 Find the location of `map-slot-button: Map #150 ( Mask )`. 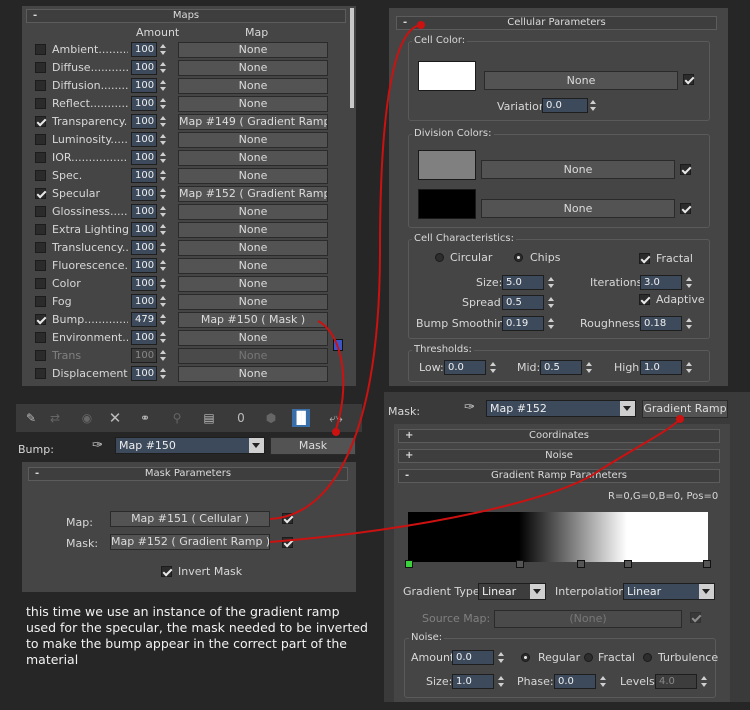

map-slot-button: Map #150 ( Mask ) is located at coordinates (253, 320).